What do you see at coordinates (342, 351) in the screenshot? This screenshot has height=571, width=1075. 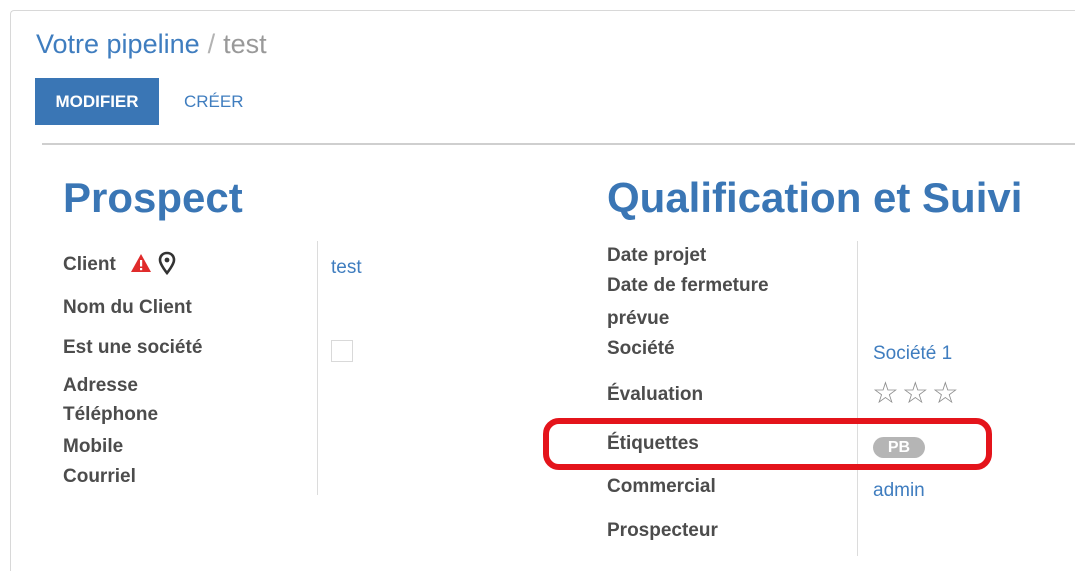 I see `is-company-checkbox` at bounding box center [342, 351].